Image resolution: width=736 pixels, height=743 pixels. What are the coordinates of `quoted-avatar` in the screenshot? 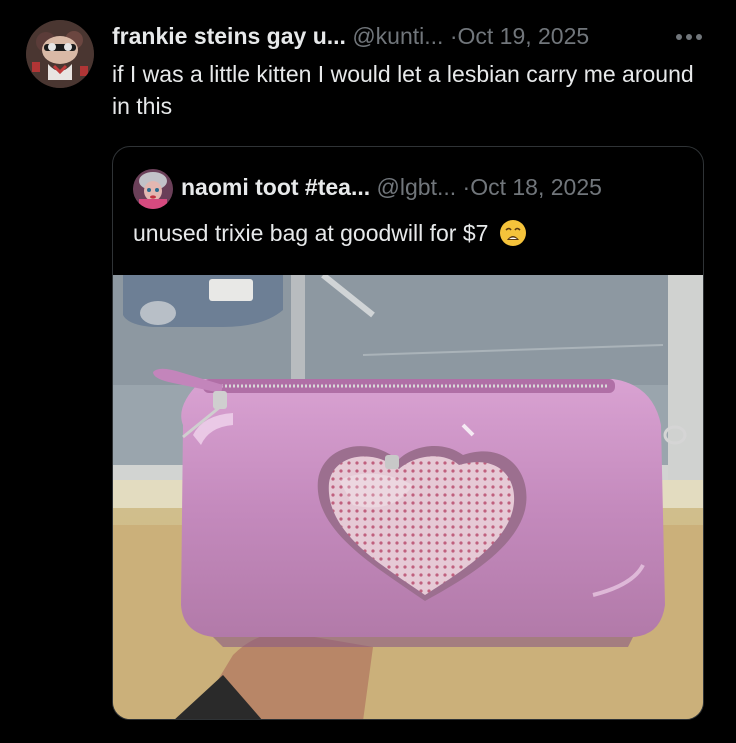 It's located at (153, 189).